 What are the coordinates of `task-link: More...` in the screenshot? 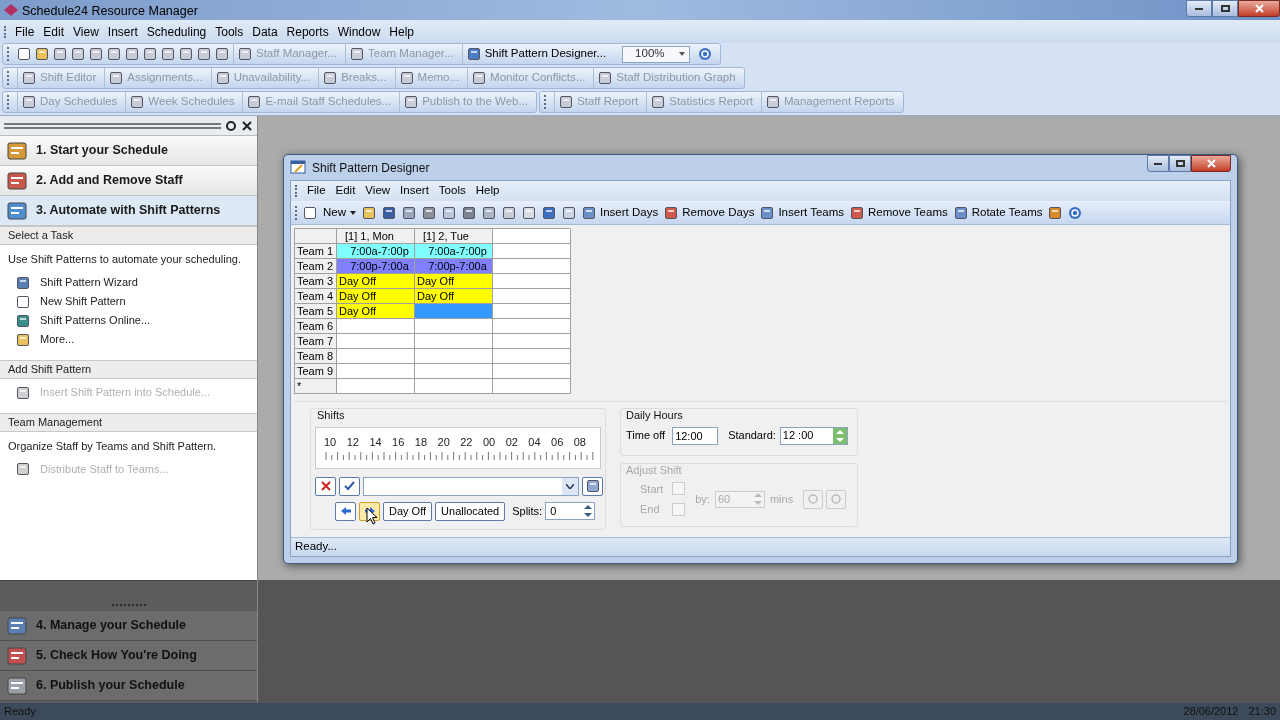 It's located at (128, 339).